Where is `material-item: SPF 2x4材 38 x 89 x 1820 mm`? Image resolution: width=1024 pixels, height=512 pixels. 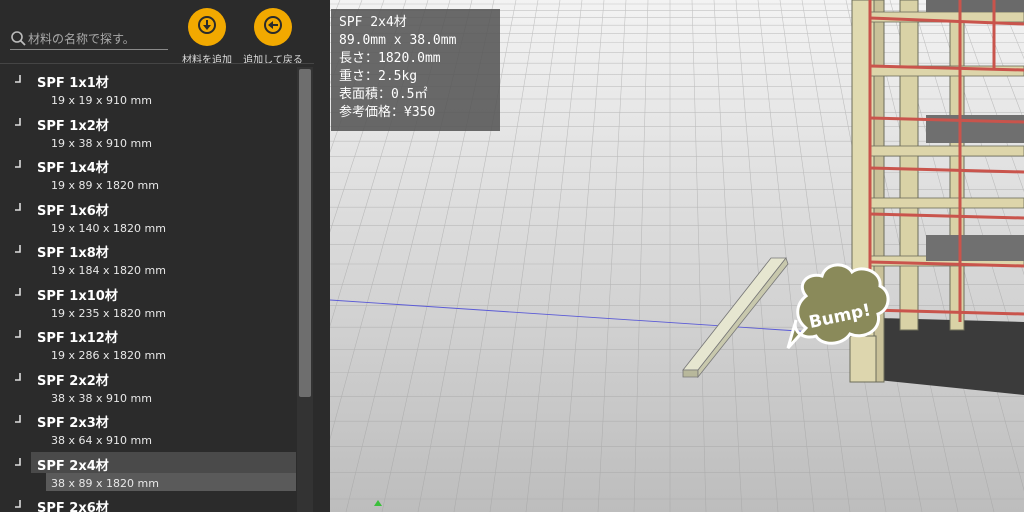
material-item: SPF 2x4材 38 x 89 x 1820 mm is located at coordinates (149, 470).